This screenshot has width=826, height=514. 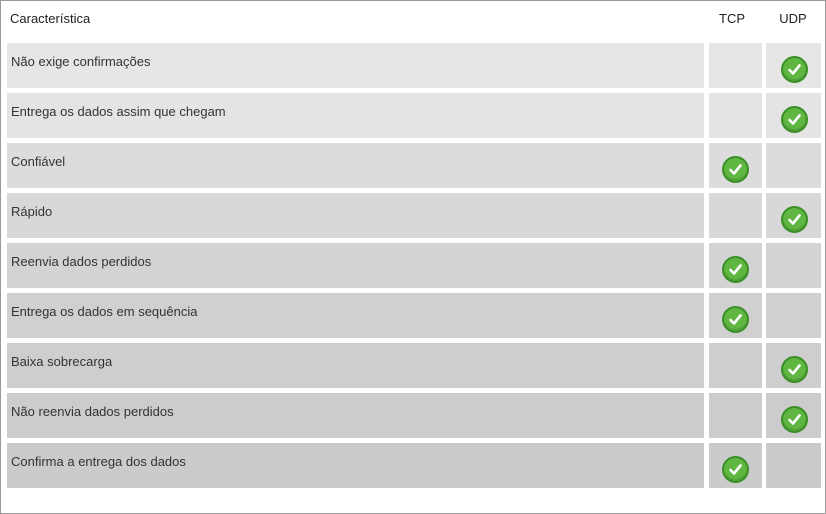 I want to click on feature-cell: Não reenvia dados perdidos, so click(x=355, y=415).